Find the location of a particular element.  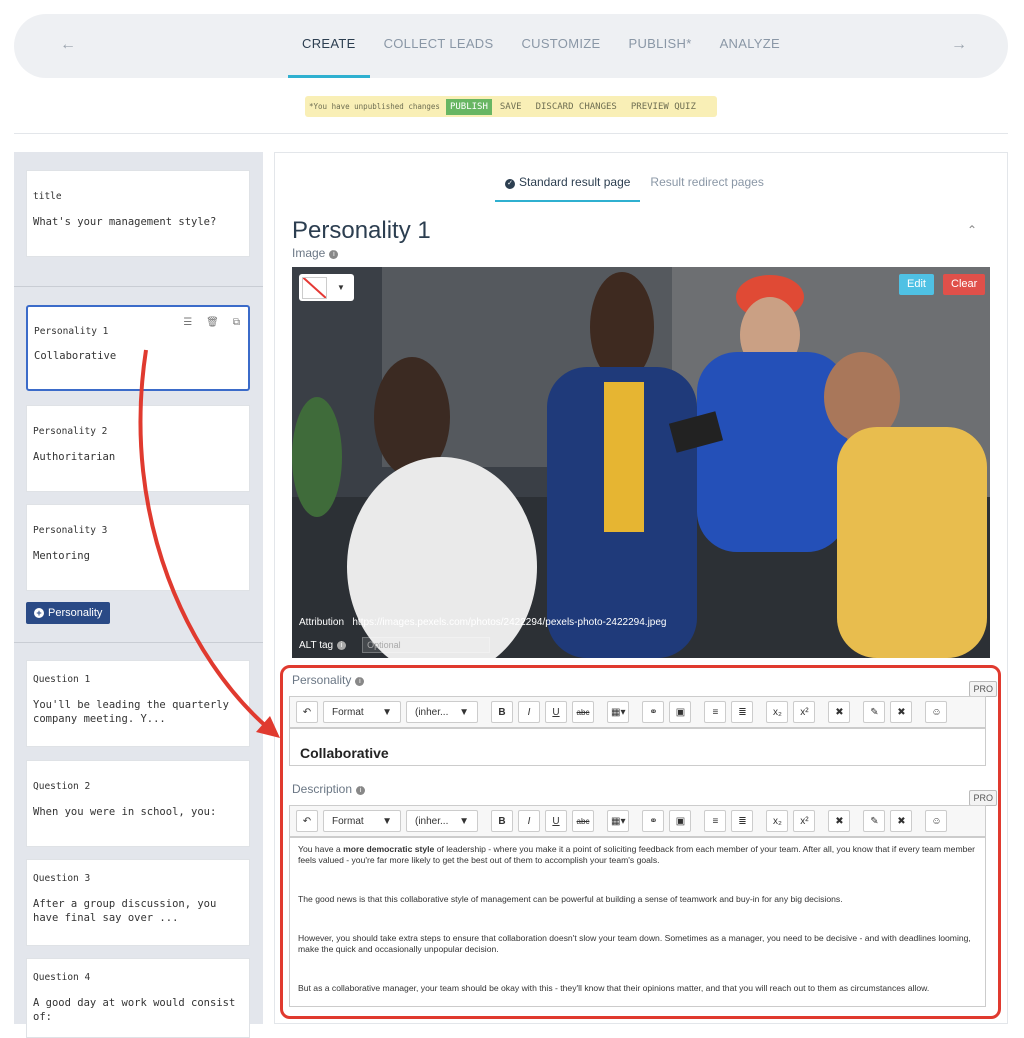

add-personality-label: Personality is located at coordinates (75, 613).